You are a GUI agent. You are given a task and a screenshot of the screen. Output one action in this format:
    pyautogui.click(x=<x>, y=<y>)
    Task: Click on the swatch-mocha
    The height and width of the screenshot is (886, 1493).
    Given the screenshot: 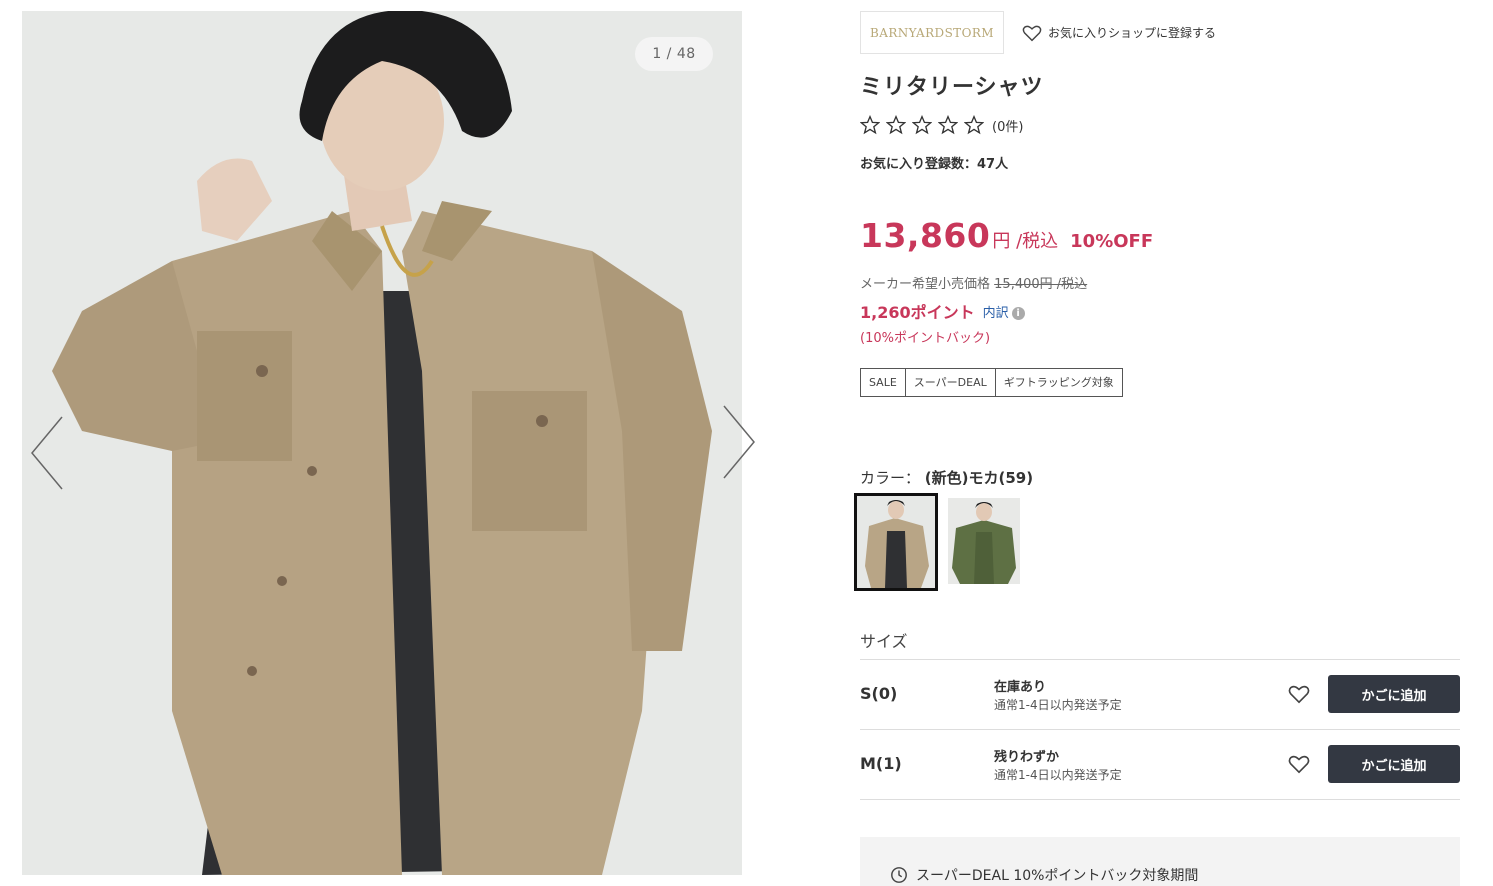 What is the action you would take?
    pyautogui.click(x=896, y=542)
    